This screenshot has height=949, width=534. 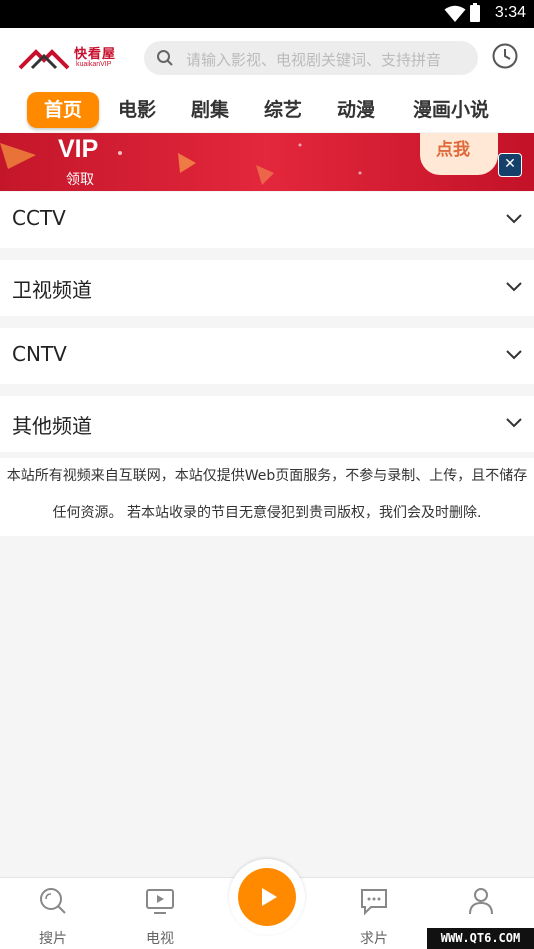 What do you see at coordinates (510, 12) in the screenshot?
I see `status-time: 3:34` at bounding box center [510, 12].